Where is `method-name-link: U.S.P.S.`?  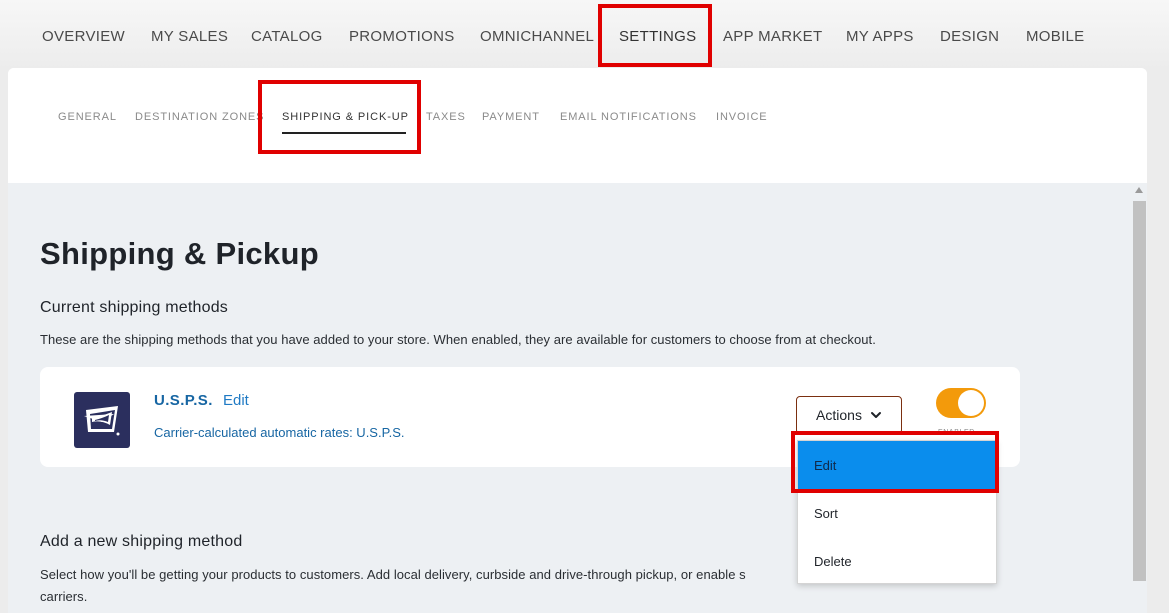
method-name-link: U.S.P.S. is located at coordinates (183, 400).